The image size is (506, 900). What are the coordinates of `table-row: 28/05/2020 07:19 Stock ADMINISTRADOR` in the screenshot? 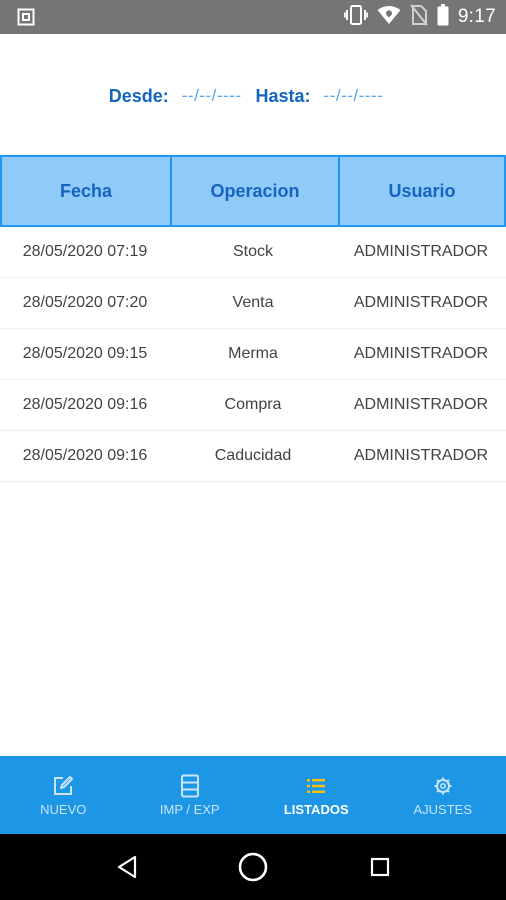 It's located at (253, 252).